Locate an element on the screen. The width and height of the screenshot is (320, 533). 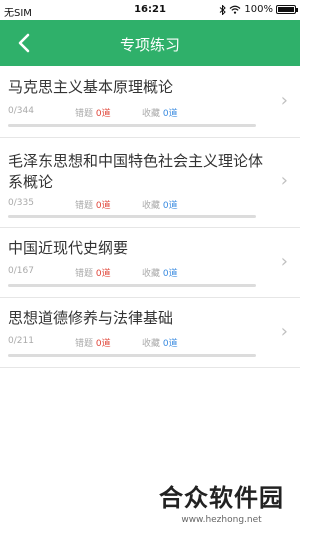
watermark: 合众软件园 www.hezhong.net is located at coordinates (221, 501).